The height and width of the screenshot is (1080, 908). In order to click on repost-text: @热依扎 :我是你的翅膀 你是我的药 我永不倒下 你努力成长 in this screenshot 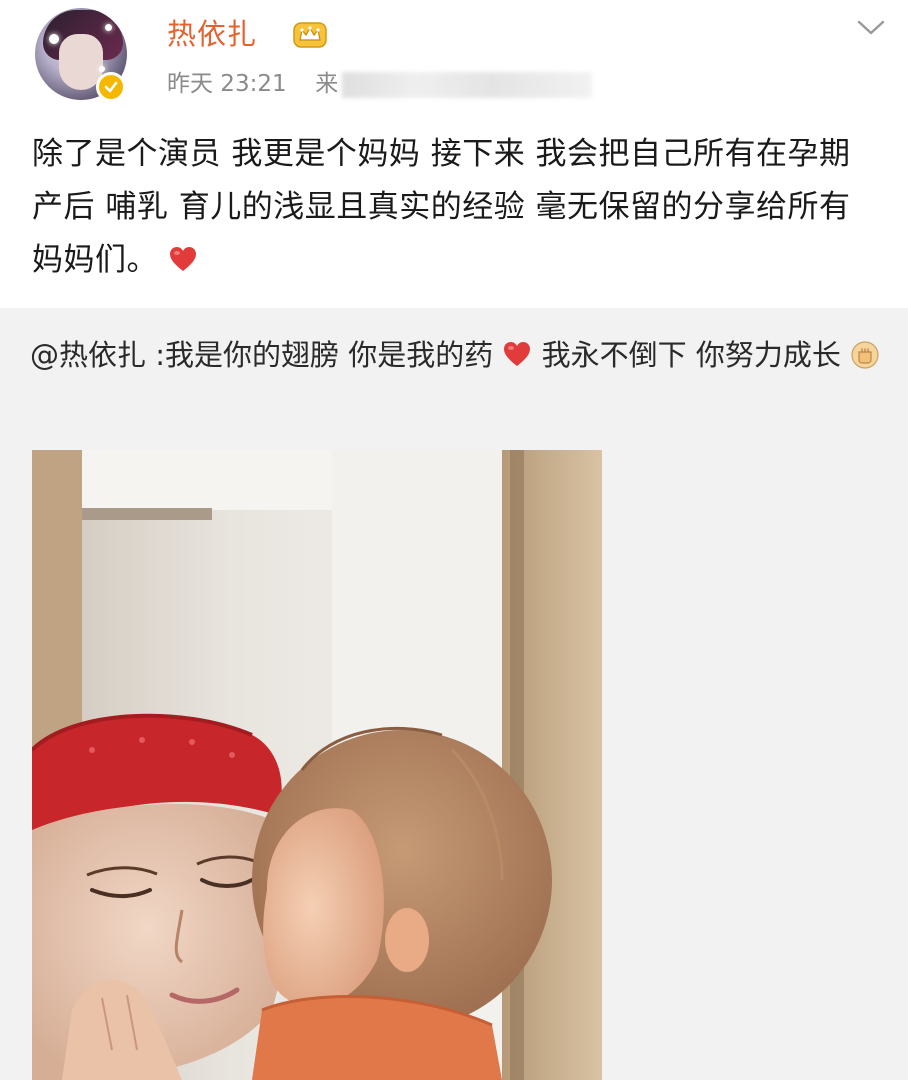, I will do `click(460, 355)`.